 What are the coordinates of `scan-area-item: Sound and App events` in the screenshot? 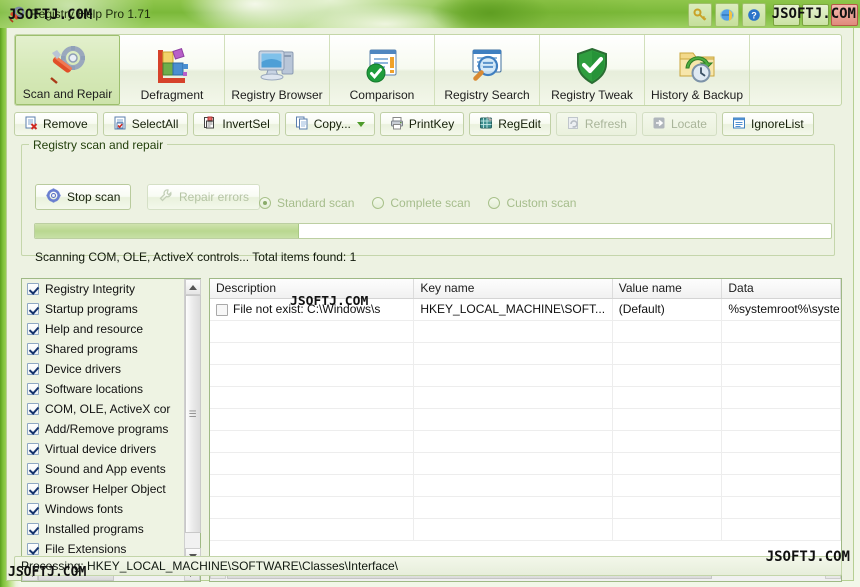 It's located at (103, 469).